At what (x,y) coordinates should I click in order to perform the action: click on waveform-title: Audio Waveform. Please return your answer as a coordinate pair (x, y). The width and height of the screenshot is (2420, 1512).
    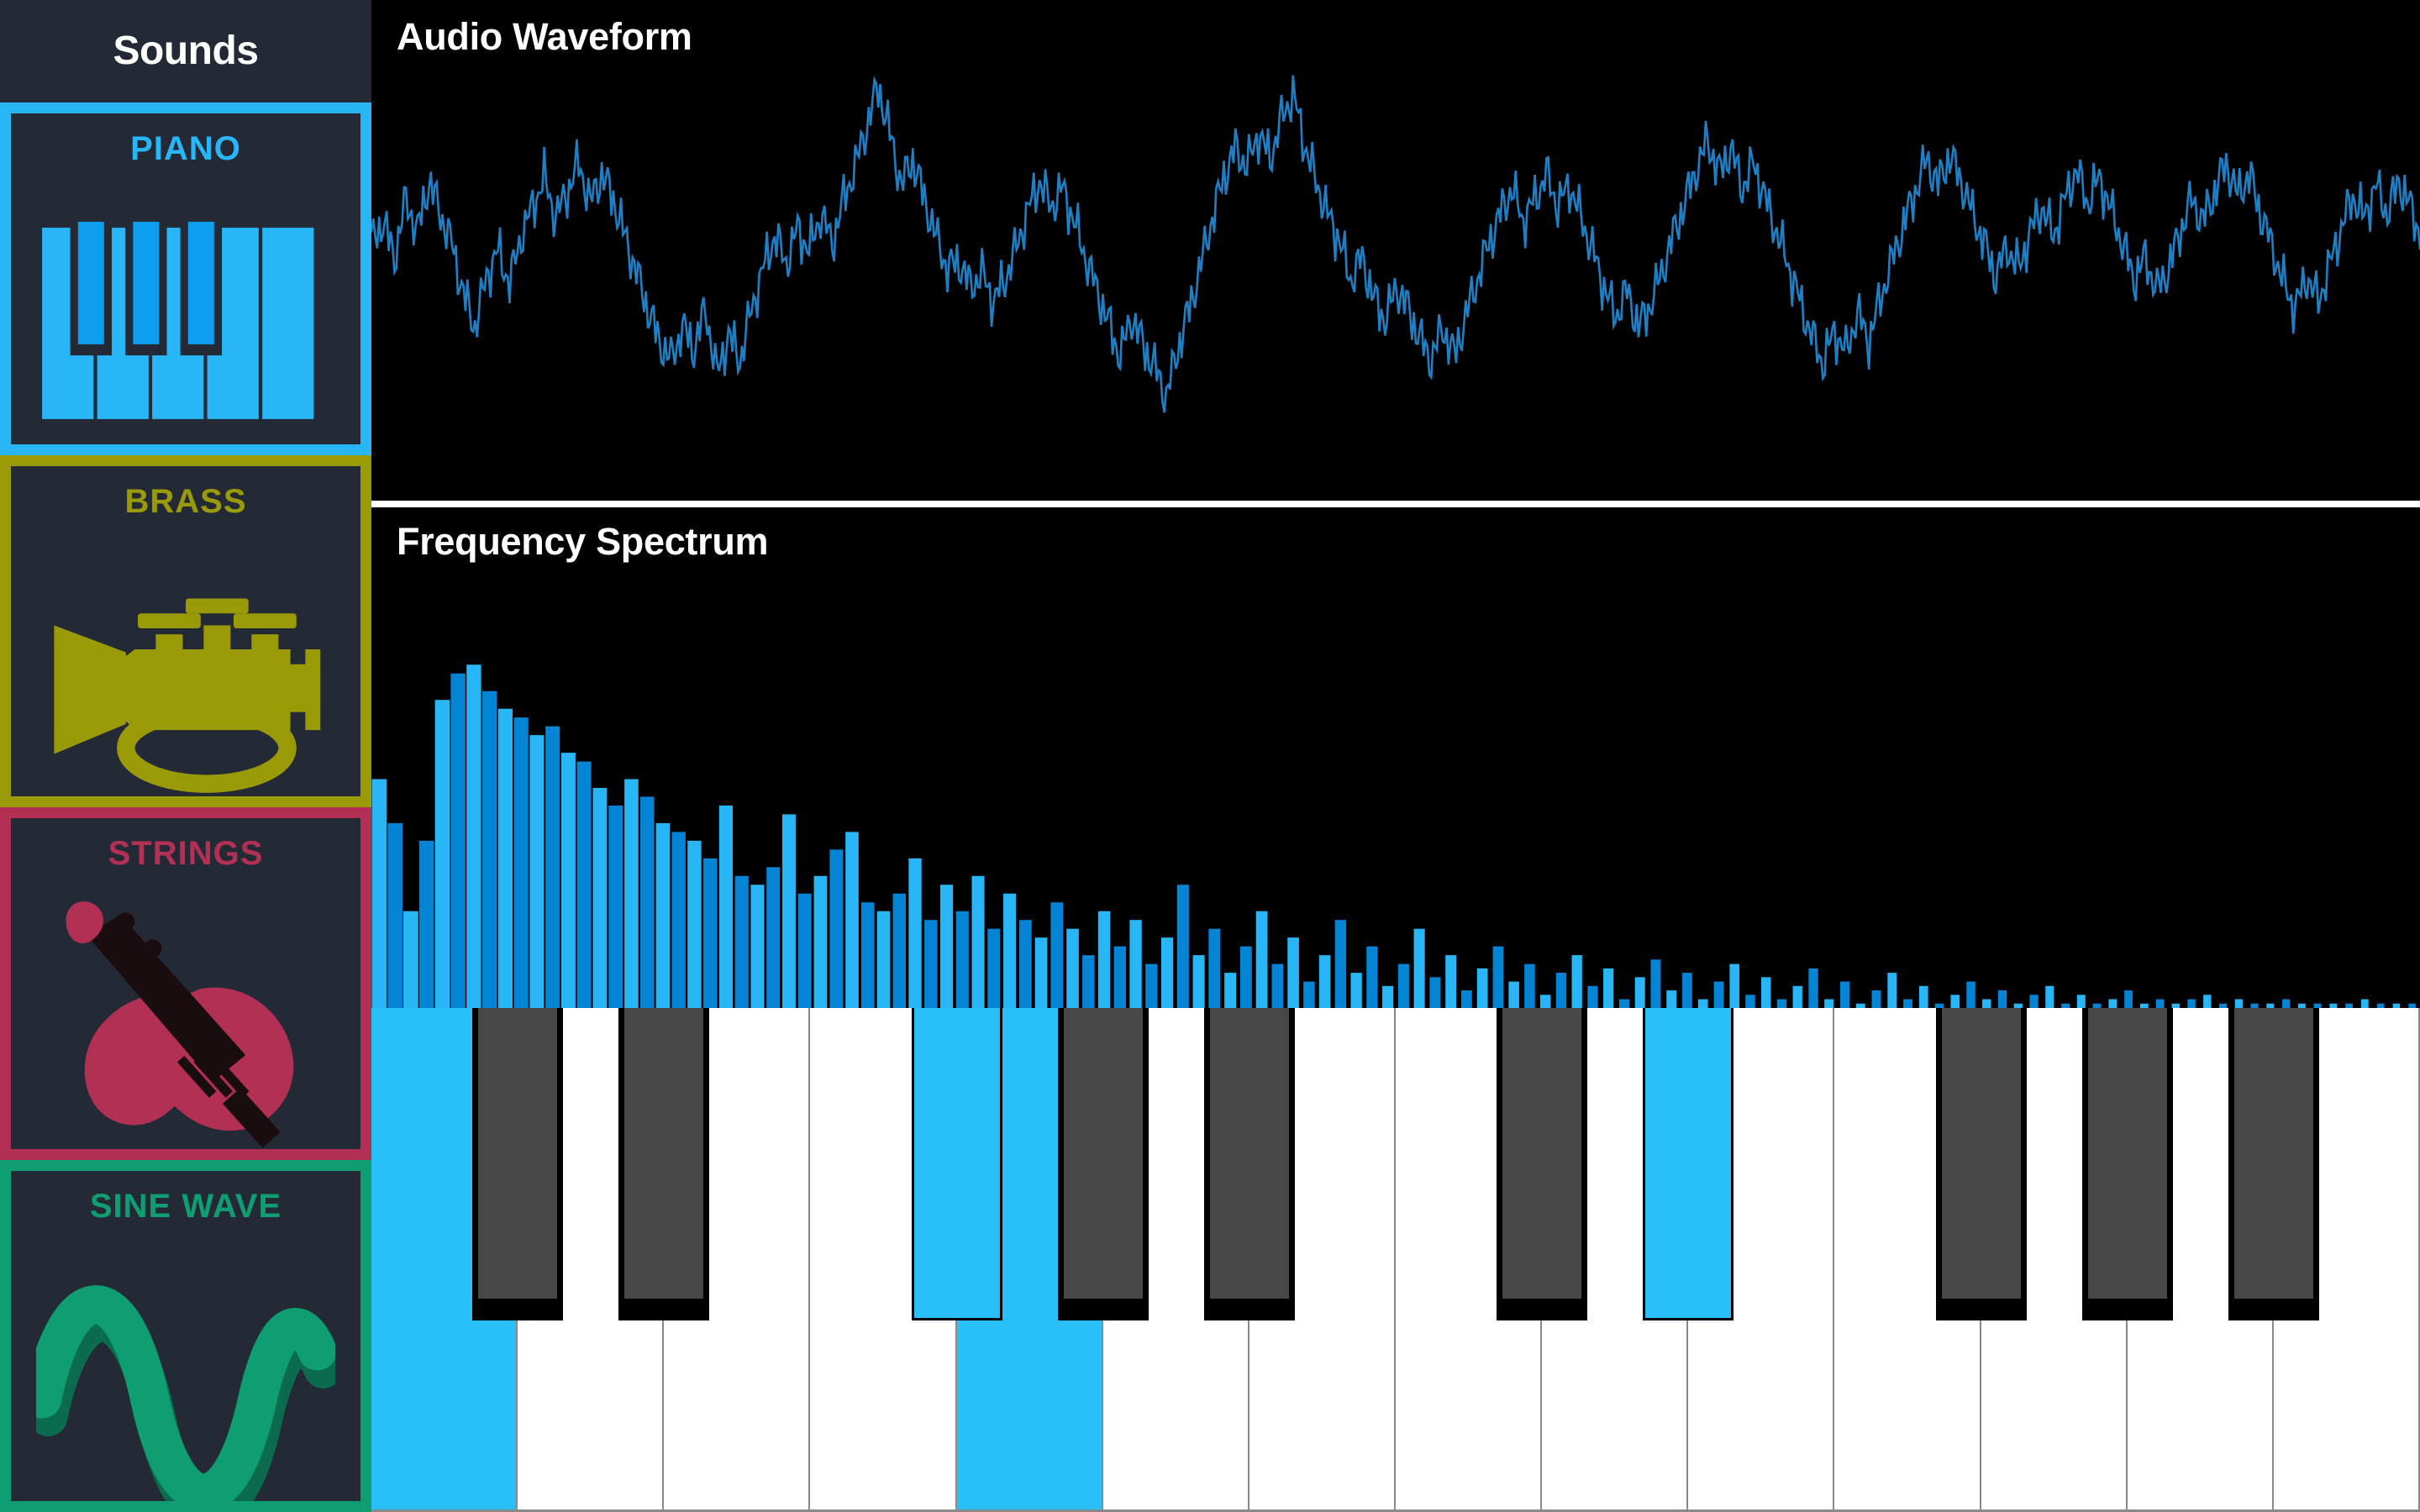
    Looking at the image, I should click on (544, 36).